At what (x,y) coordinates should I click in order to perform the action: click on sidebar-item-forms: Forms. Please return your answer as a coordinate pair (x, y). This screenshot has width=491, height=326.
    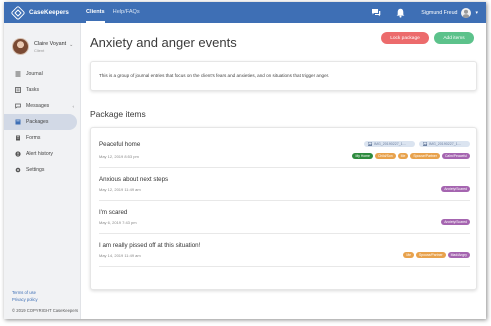
    Looking at the image, I should click on (42, 138).